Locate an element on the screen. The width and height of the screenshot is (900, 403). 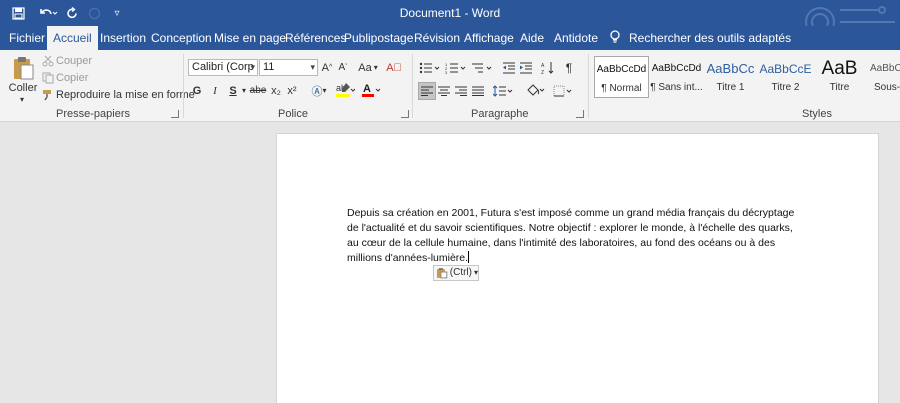
show-formatting-icon: ¶ is located at coordinates (569, 67).